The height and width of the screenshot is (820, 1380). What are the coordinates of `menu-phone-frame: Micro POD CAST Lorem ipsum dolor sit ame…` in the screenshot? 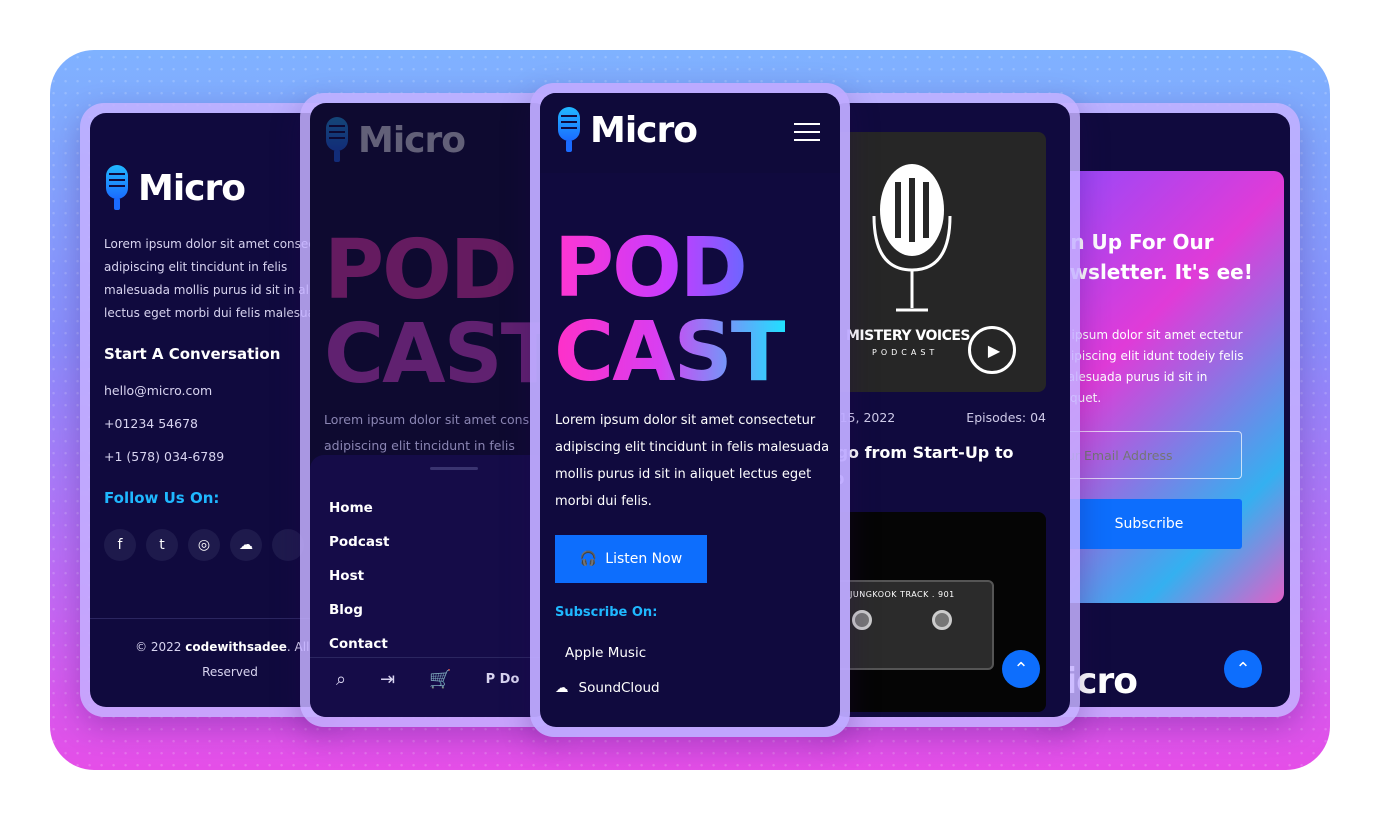 It's located at (430, 410).